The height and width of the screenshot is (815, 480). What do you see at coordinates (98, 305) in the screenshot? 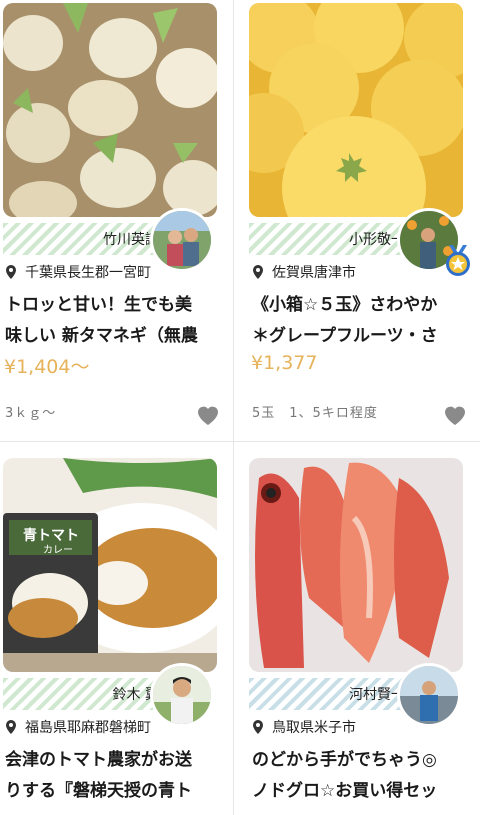
I see `product-title-line1: トロッと甘い！生でも美` at bounding box center [98, 305].